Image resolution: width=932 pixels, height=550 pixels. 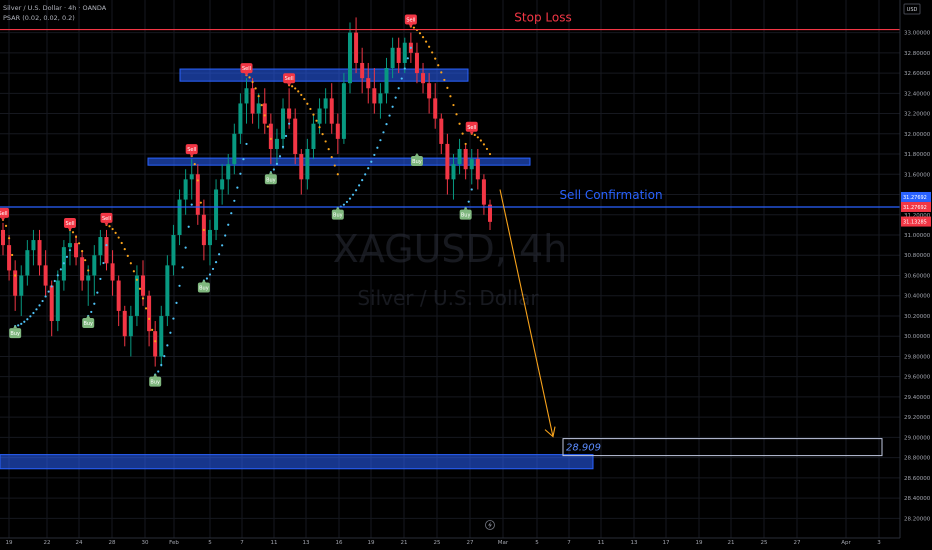 I want to click on y-tick-label: 30.80000, so click(x=917, y=256).